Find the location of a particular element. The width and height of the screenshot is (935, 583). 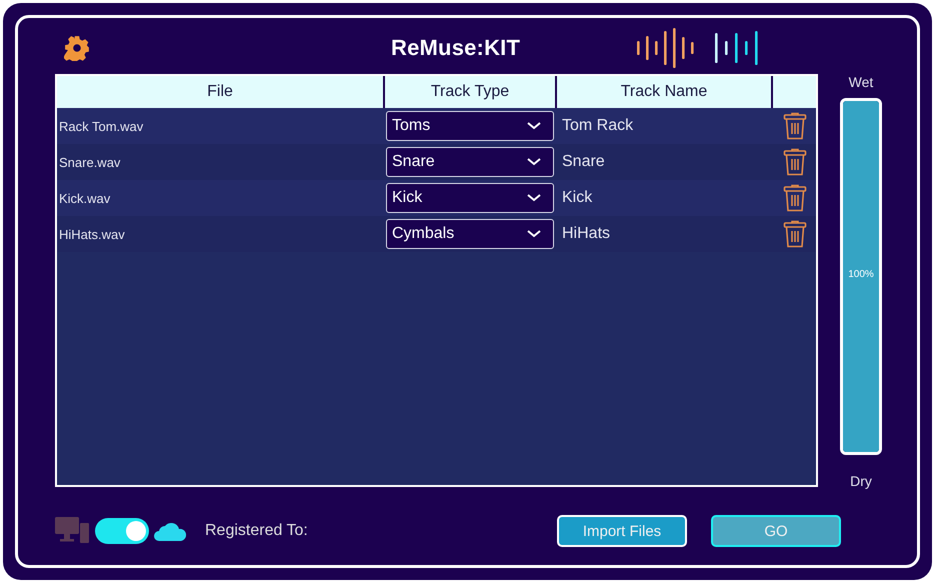

app-title: ReMuse:KIT is located at coordinates (455, 48).